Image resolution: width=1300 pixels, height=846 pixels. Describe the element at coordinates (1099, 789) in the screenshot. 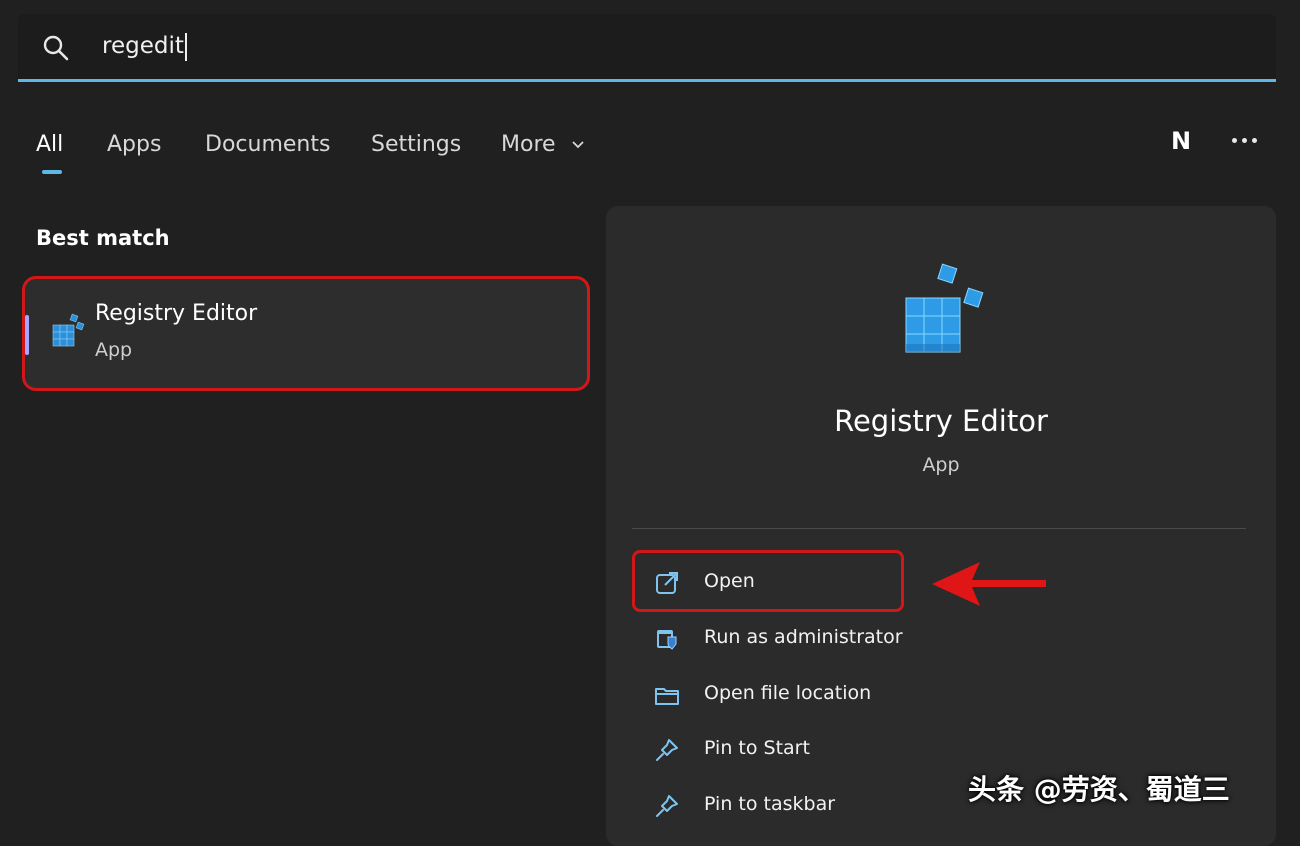

I see `watermark: 头条 @劳资、蜀道三` at that location.